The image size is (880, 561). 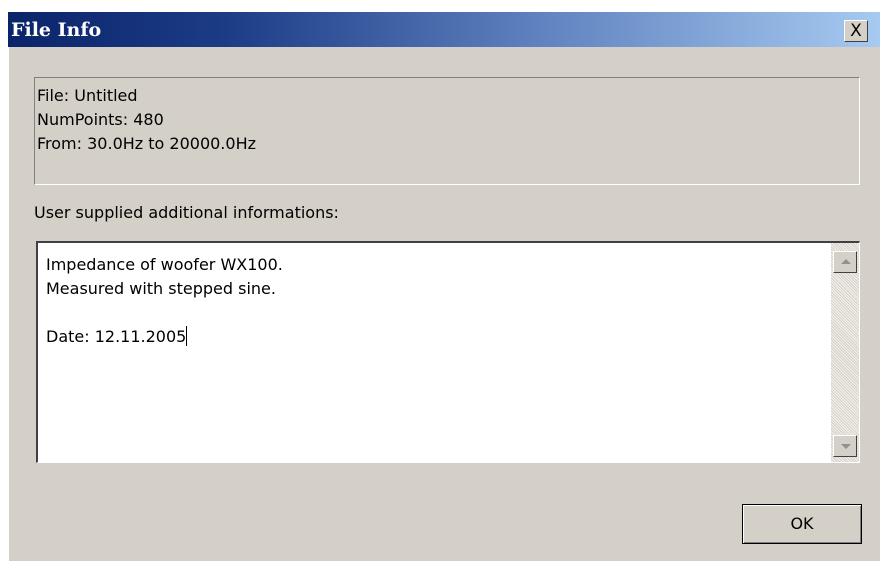 I want to click on scroll-up-button, so click(x=845, y=262).